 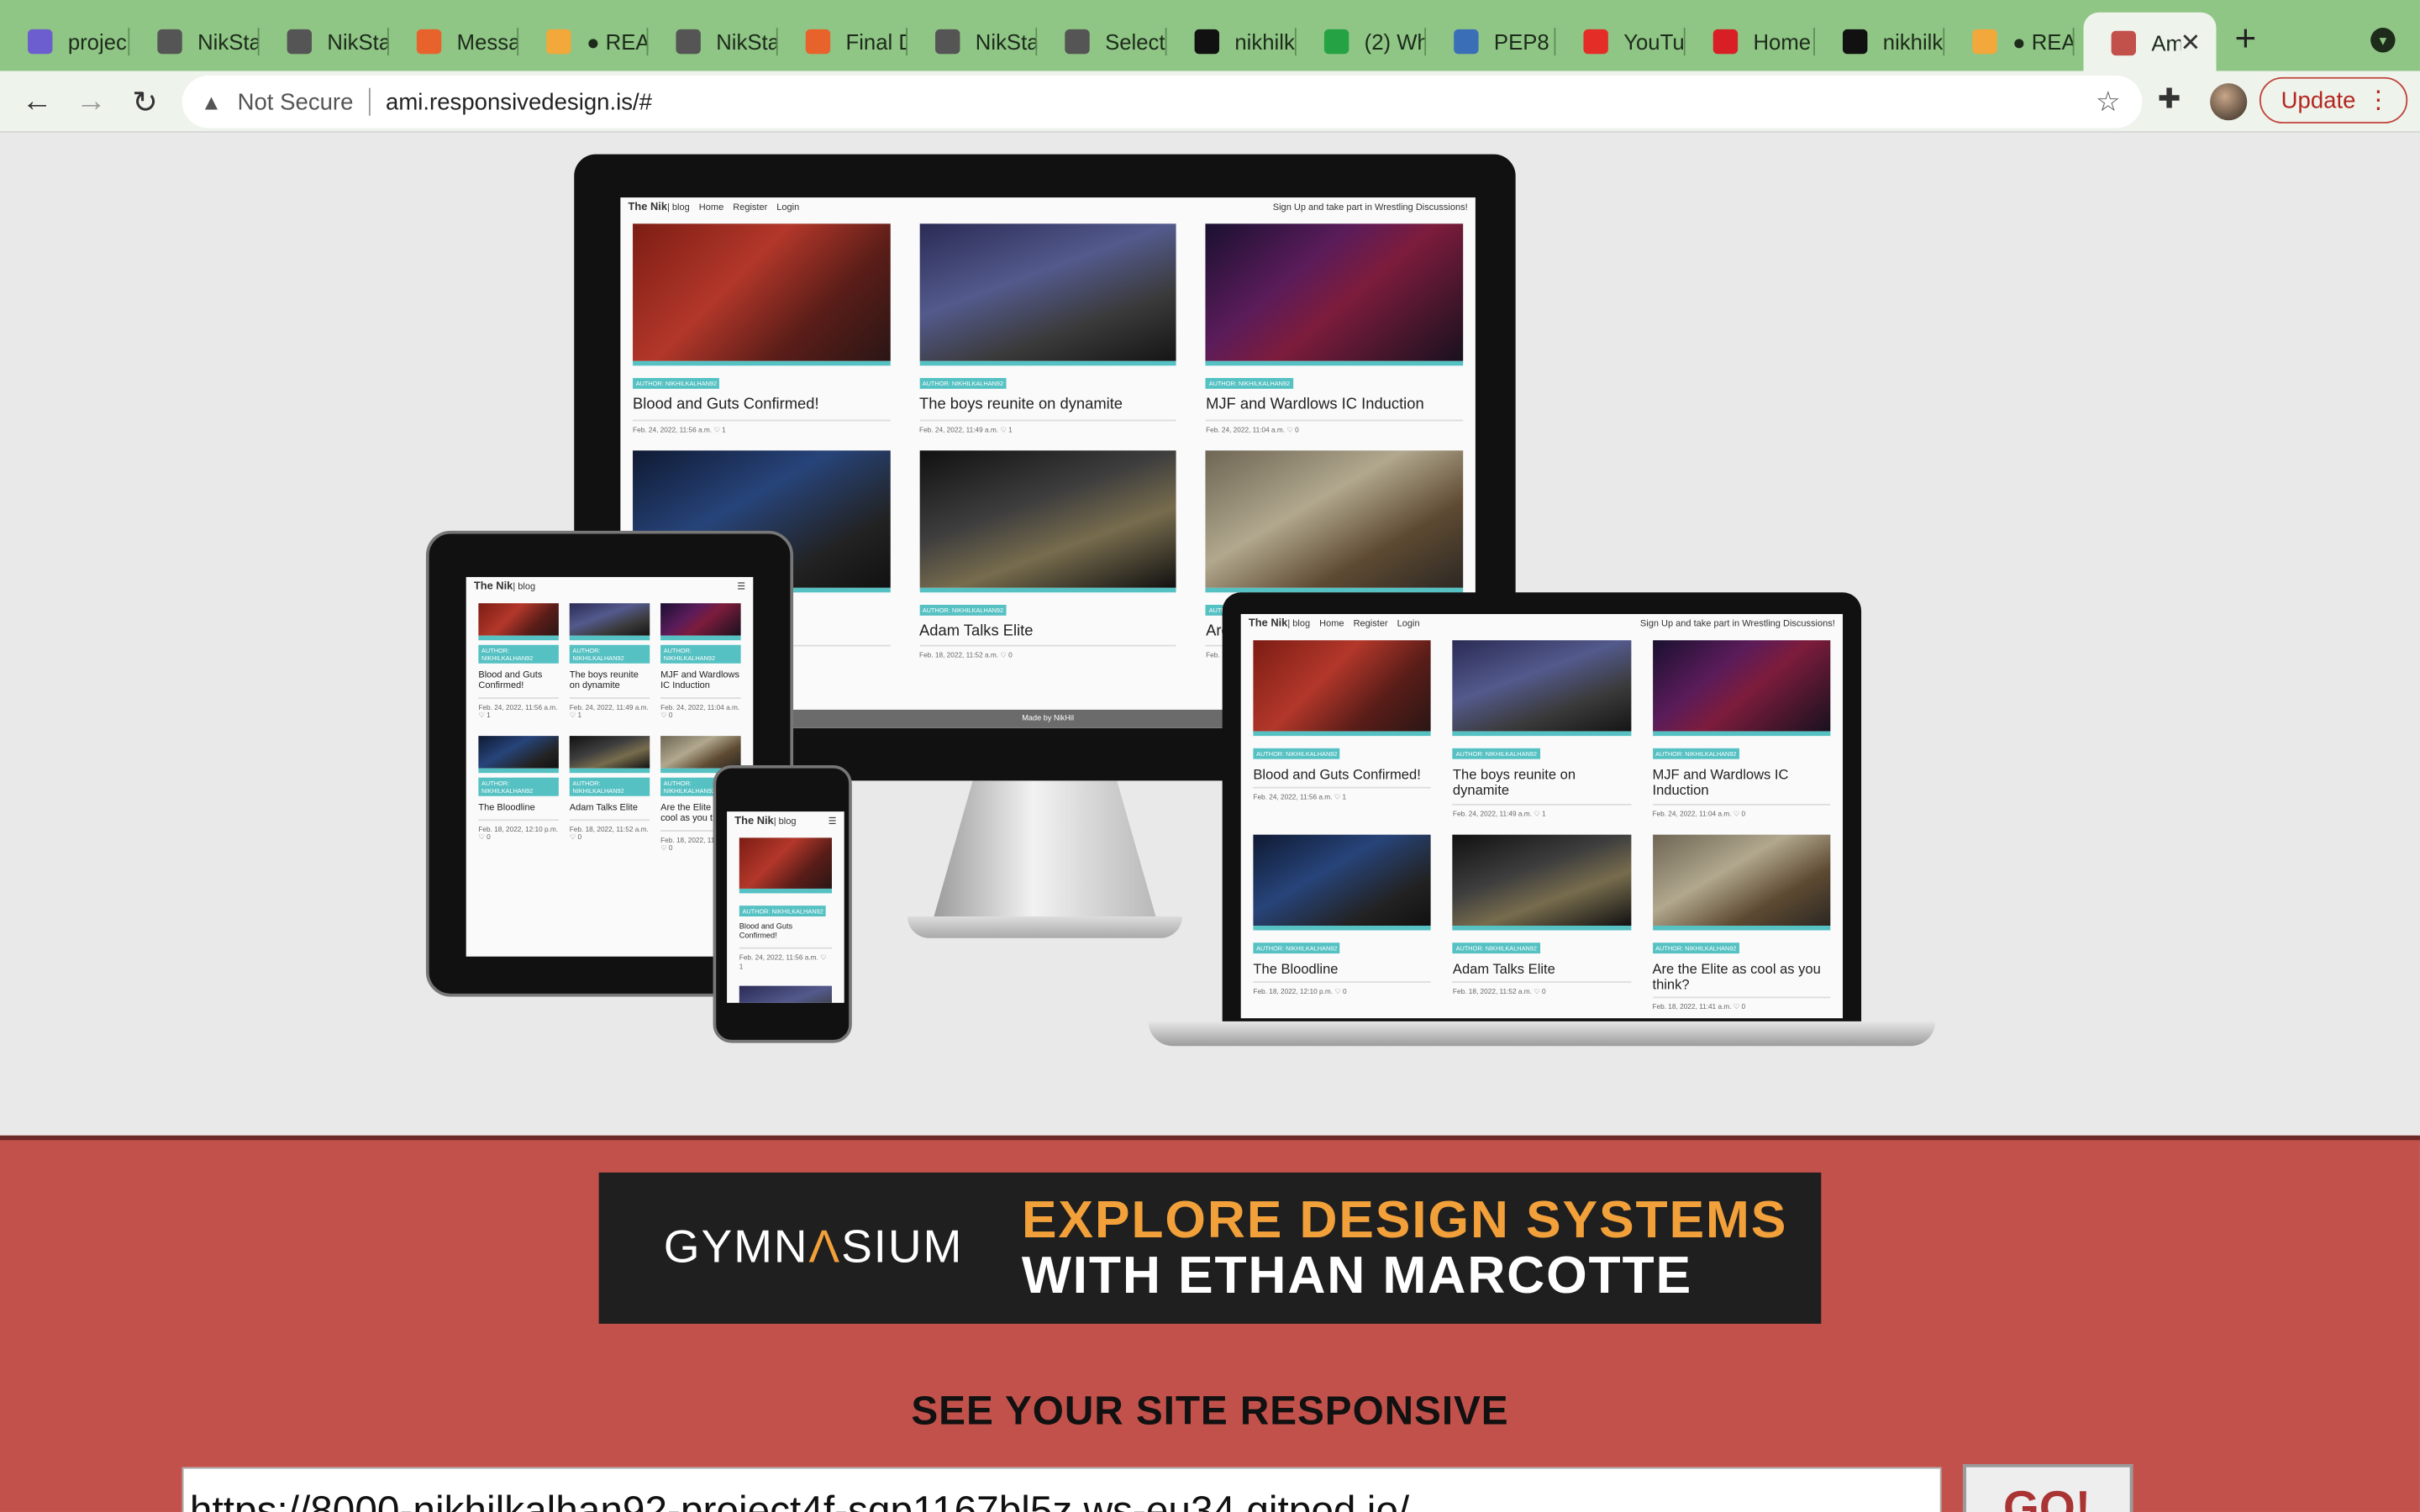 What do you see at coordinates (65, 42) in the screenshot?
I see `tab-0: projec` at bounding box center [65, 42].